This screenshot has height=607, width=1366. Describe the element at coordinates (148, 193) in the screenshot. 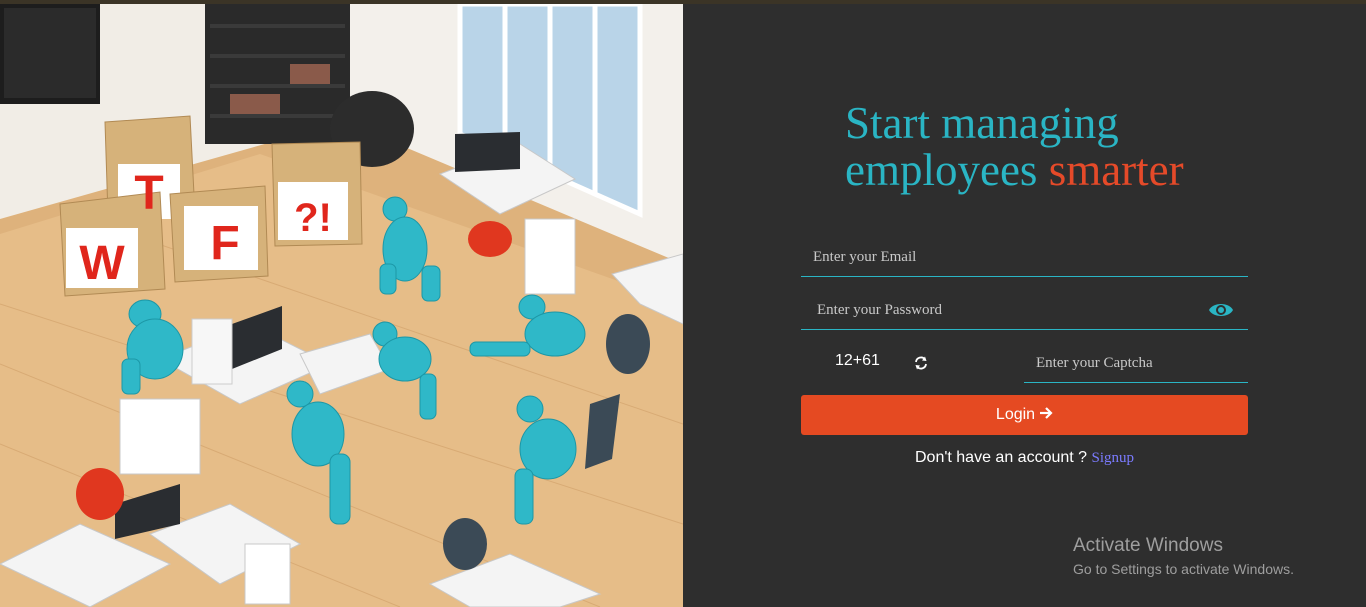

I see `block-letter-t: T` at that location.